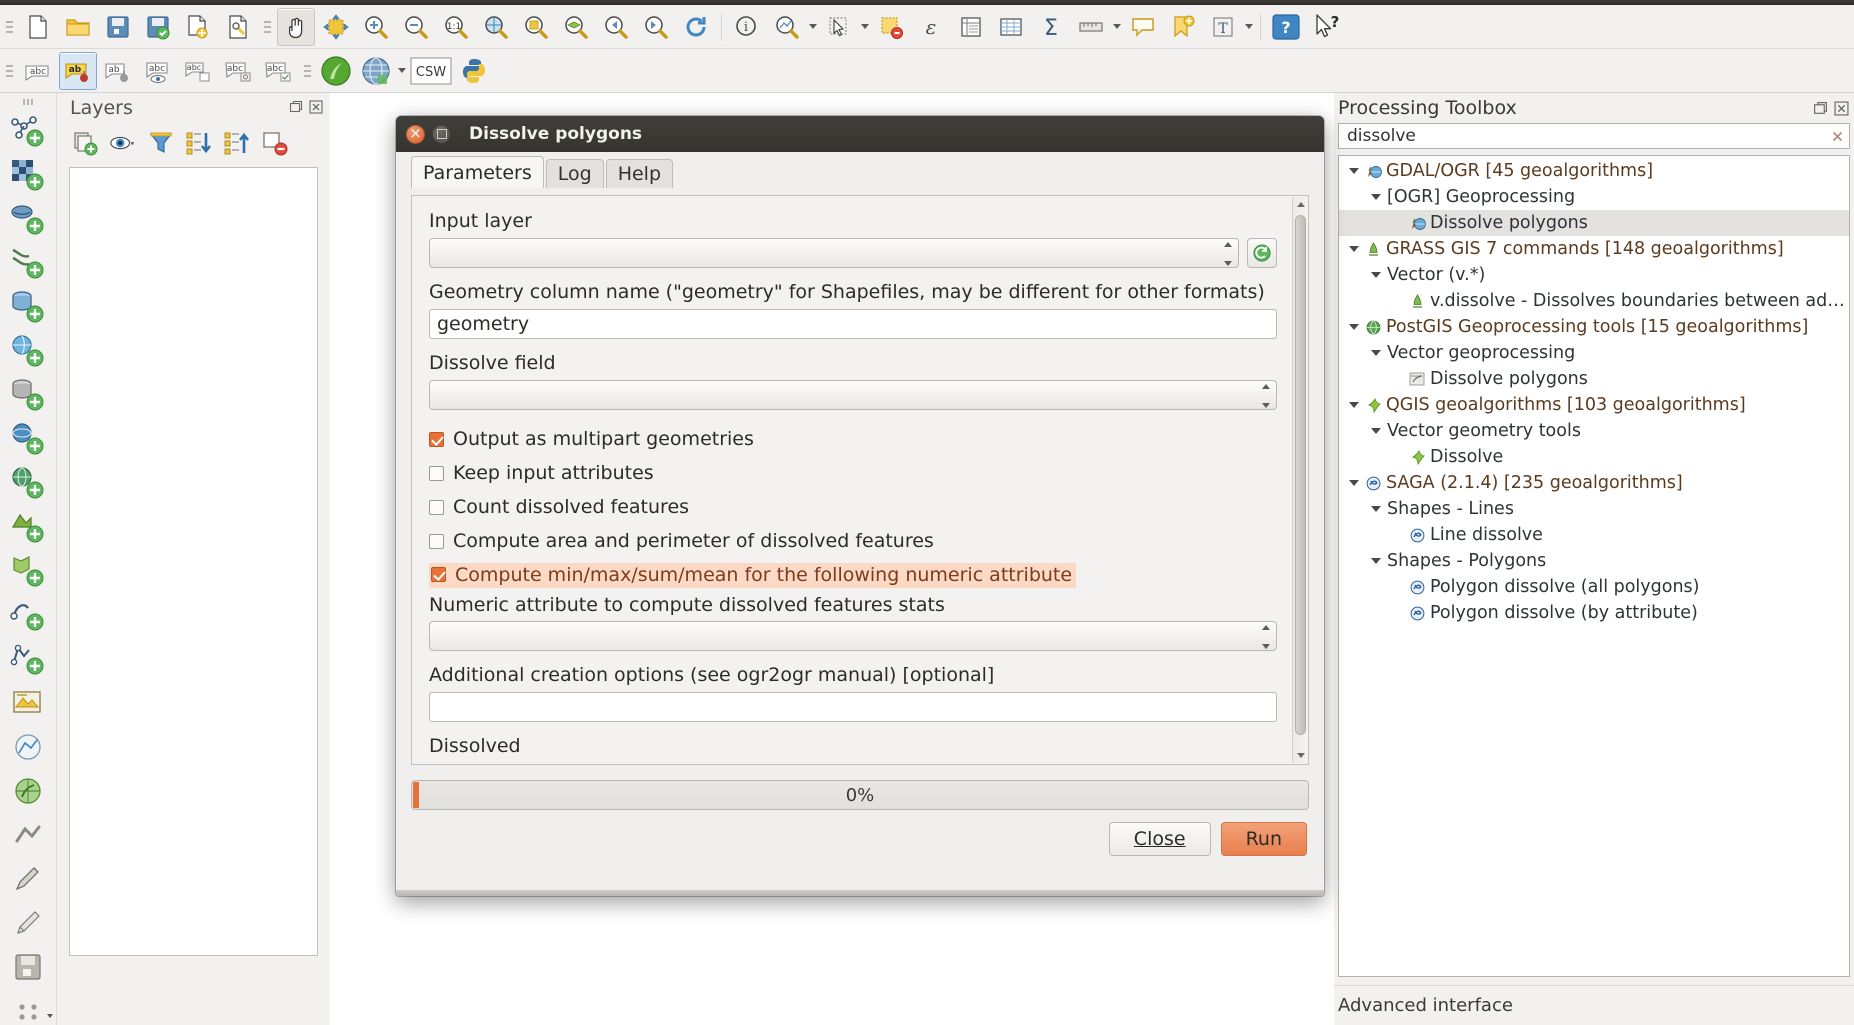 The image size is (1854, 1025). I want to click on tree-item: SAGA (2.1.4) [235 geoalgorithms], so click(1594, 483).